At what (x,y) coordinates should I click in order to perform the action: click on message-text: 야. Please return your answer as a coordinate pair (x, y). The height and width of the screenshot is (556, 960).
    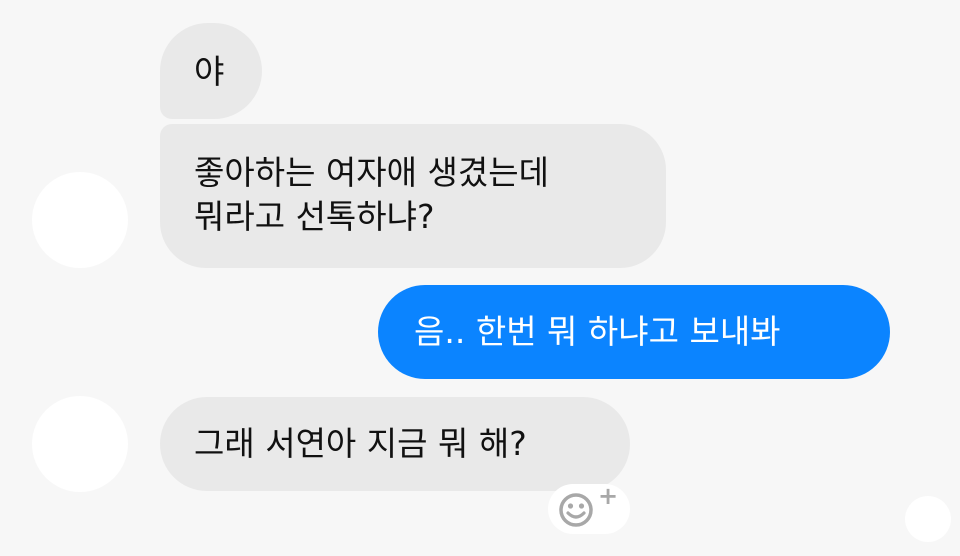
    Looking at the image, I should click on (209, 71).